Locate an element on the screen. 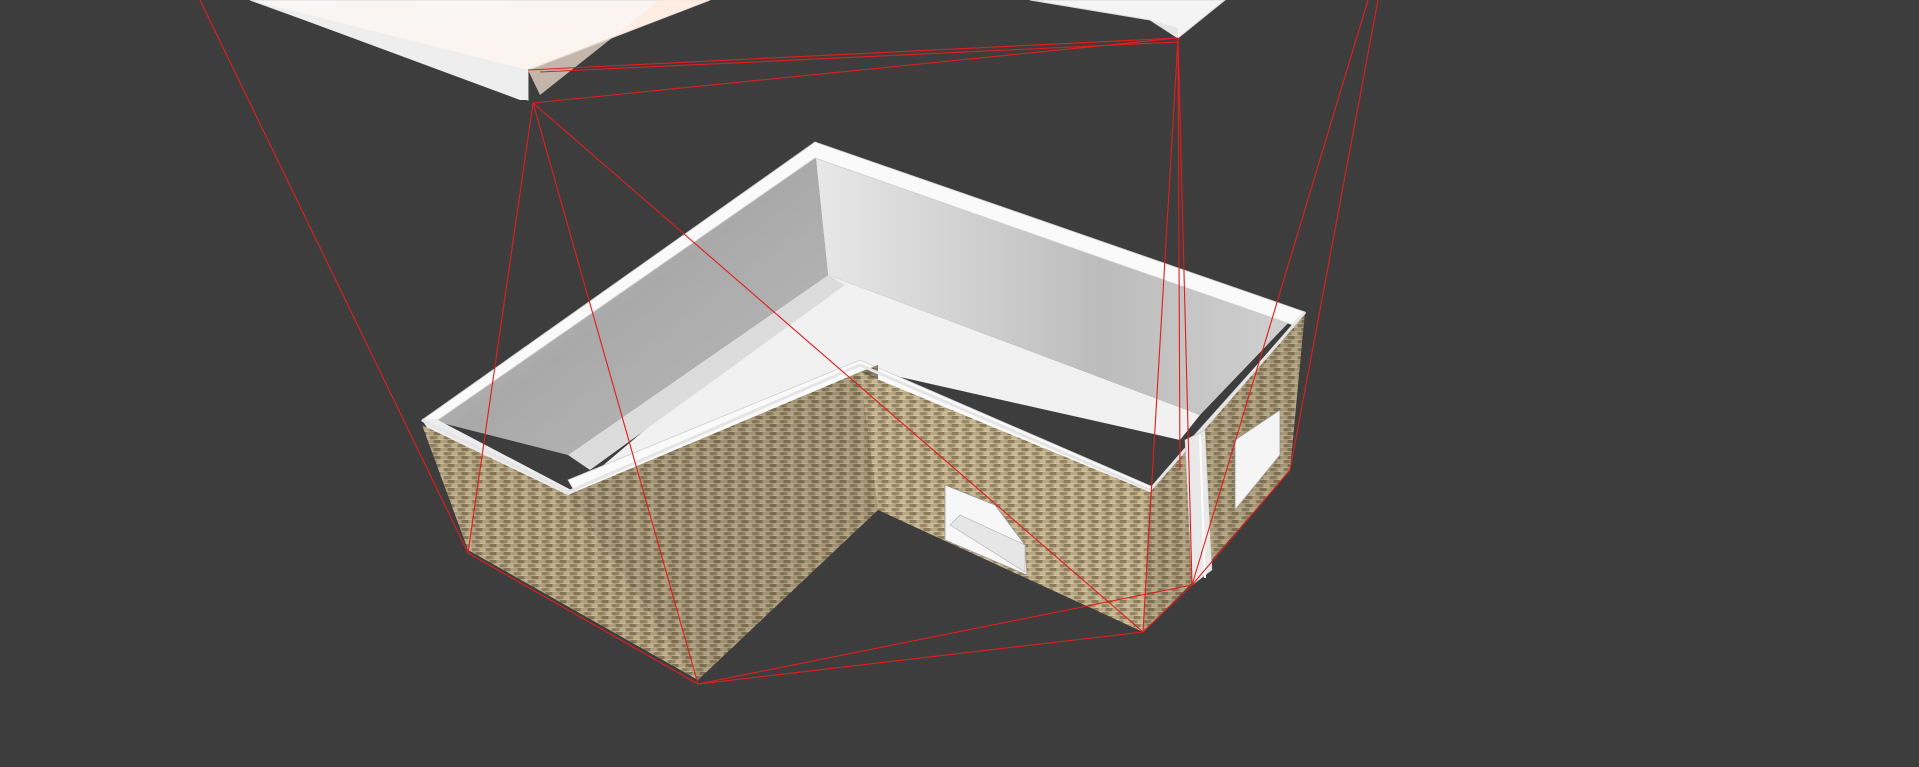 The image size is (1919, 767). roof-section-left is located at coordinates (480, 50).